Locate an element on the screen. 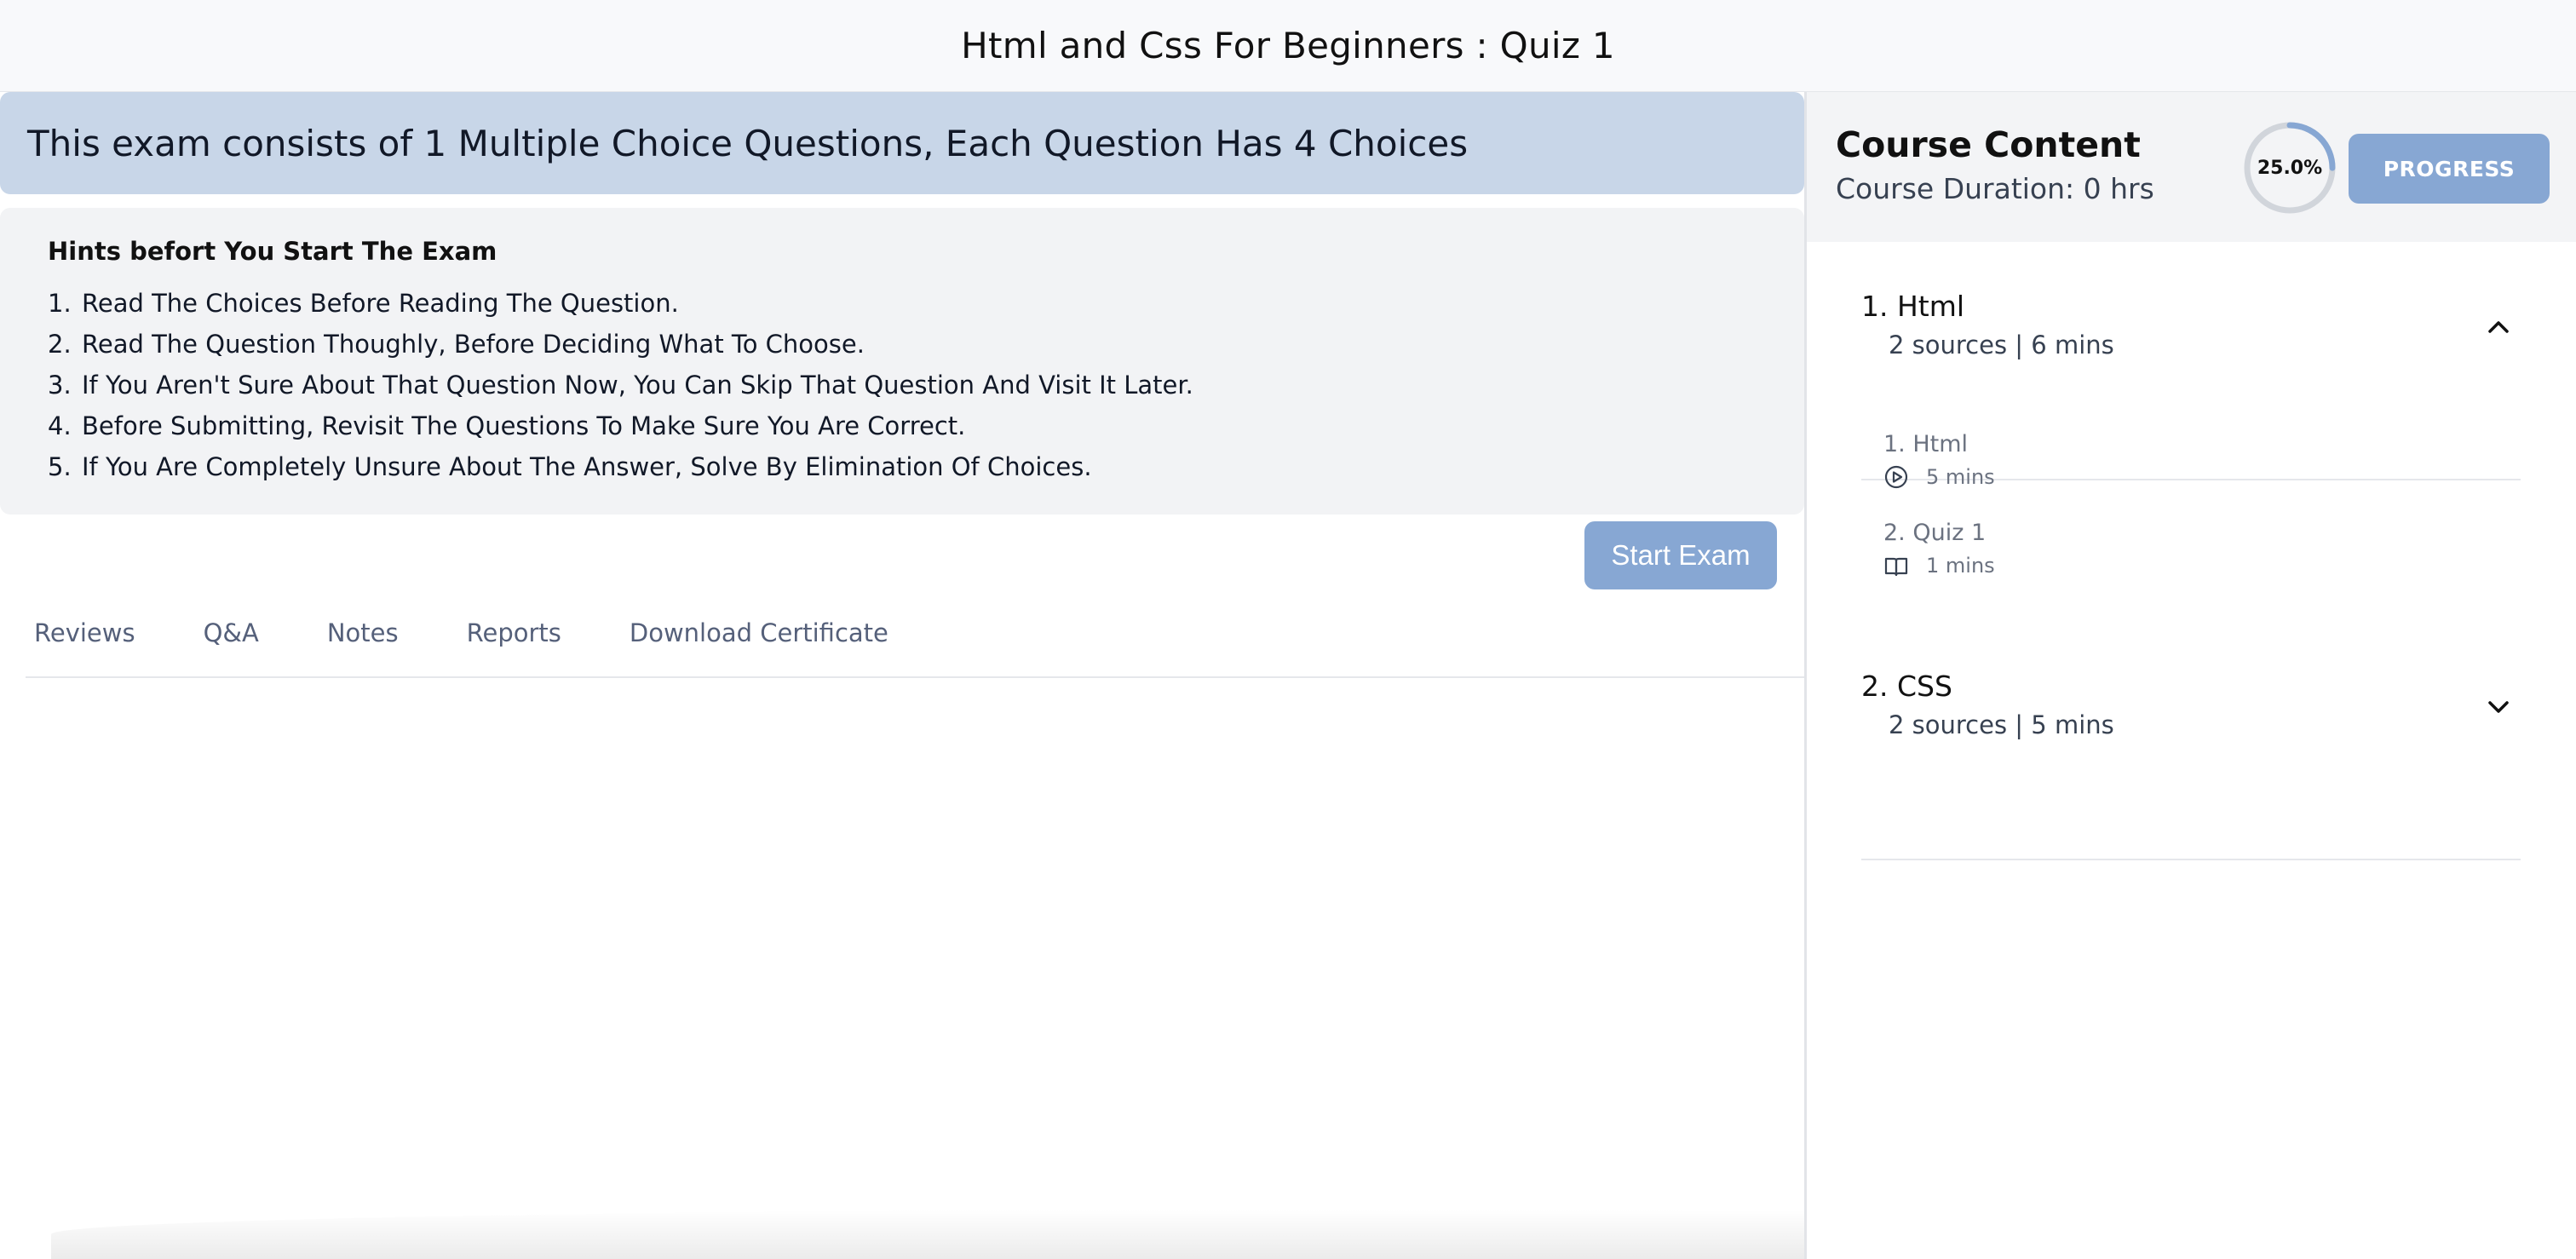  section-meta: 2 sources | 6 mins is located at coordinates (2002, 345).